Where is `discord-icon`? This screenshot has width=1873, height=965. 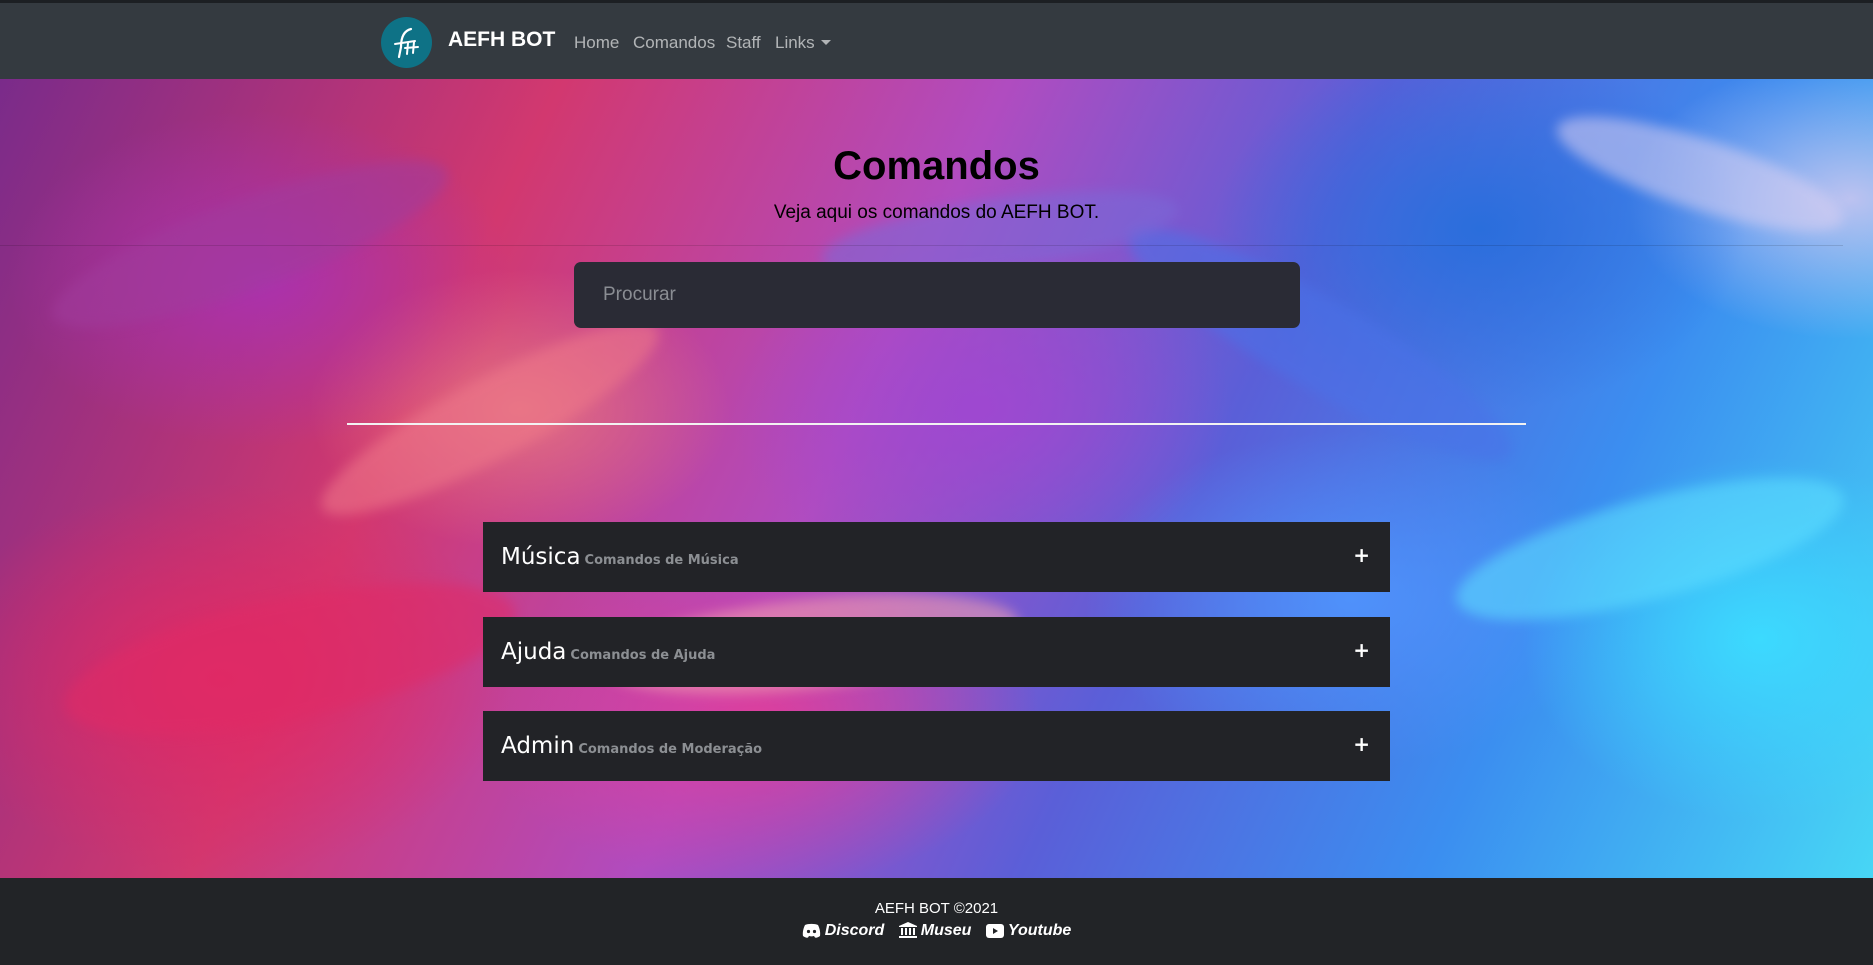 discord-icon is located at coordinates (811, 930).